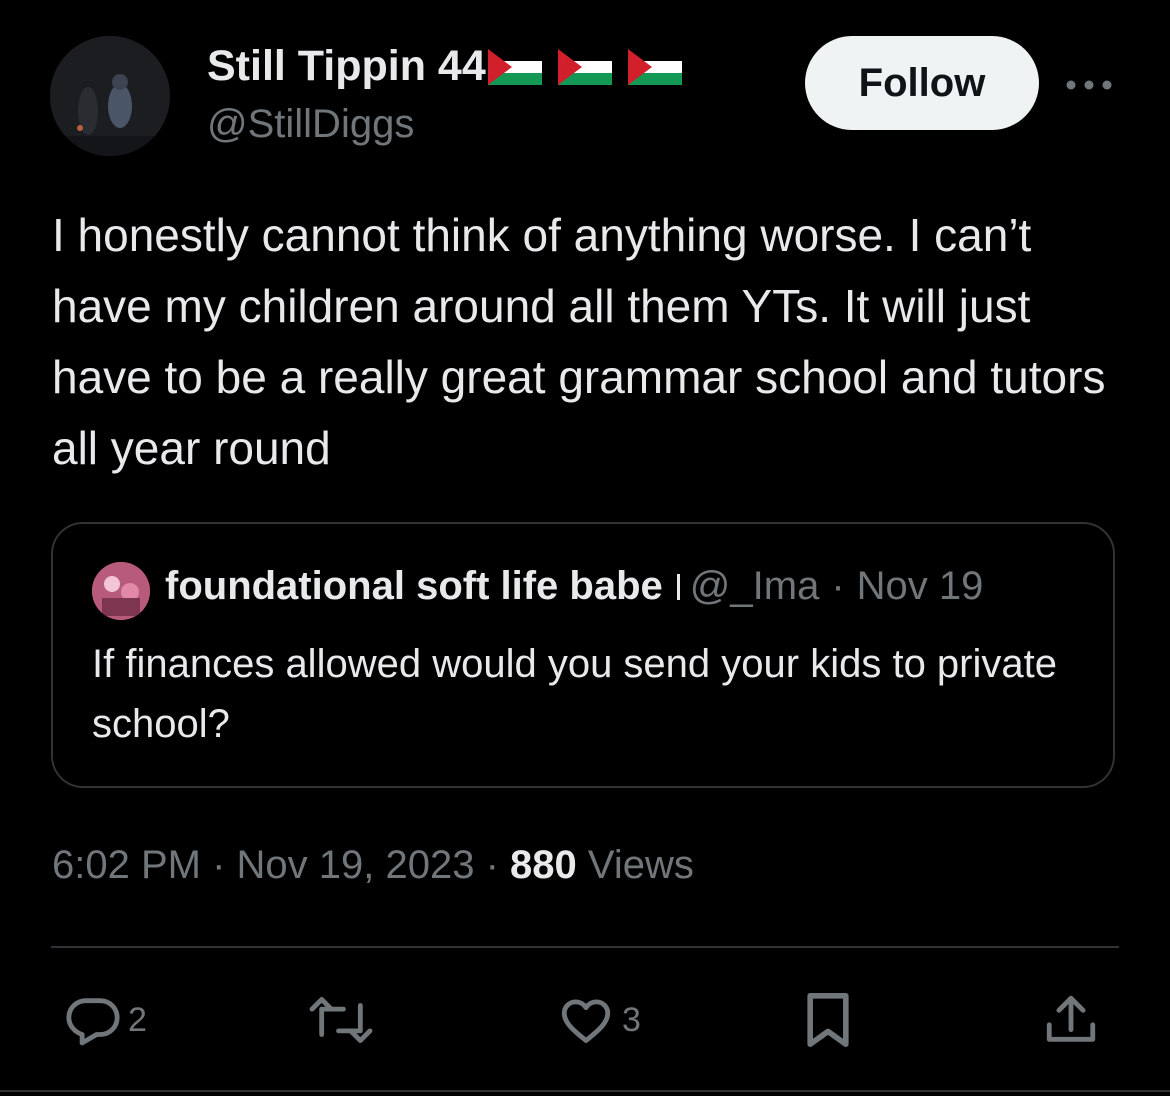 The image size is (1170, 1096). I want to click on views-label: Views, so click(640, 865).